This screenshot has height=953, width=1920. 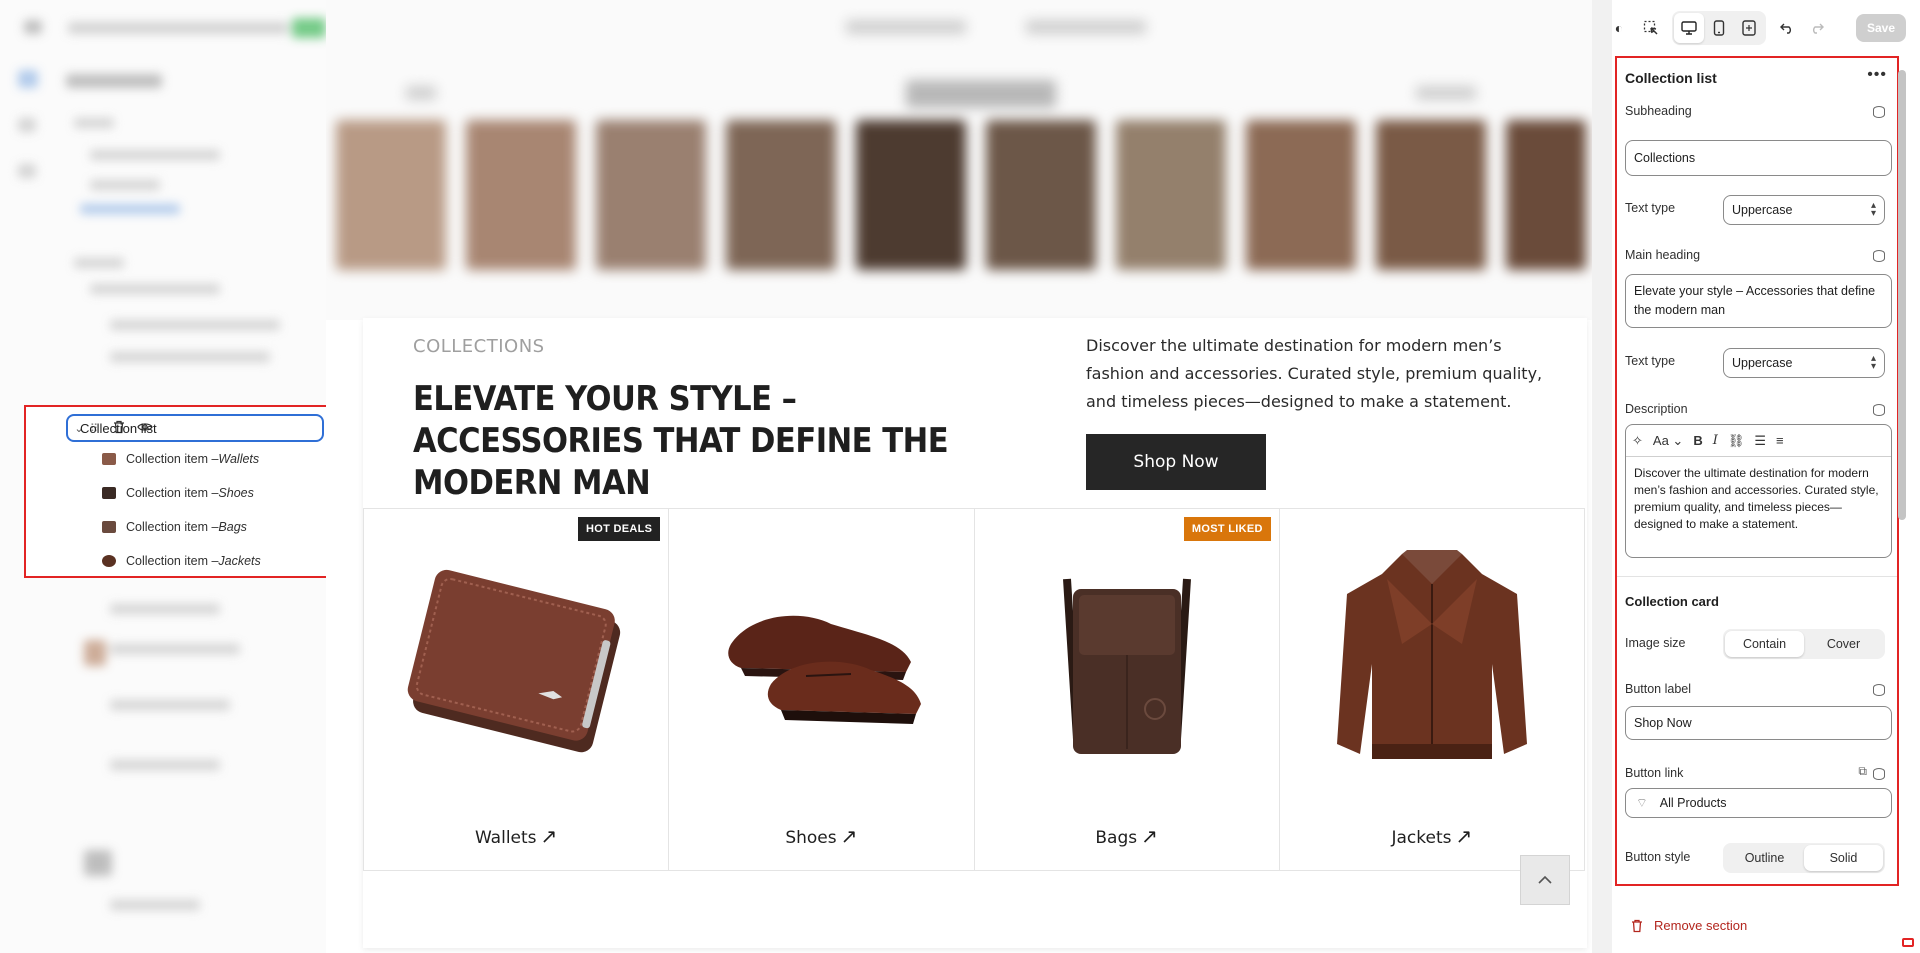 What do you see at coordinates (1693, 803) in the screenshot?
I see `button-link-value: All Products` at bounding box center [1693, 803].